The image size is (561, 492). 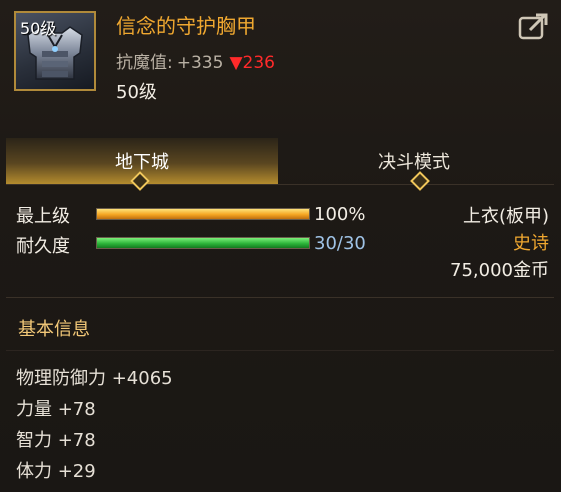 I want to click on armor-chestplate-icon: 50级, so click(x=55, y=51).